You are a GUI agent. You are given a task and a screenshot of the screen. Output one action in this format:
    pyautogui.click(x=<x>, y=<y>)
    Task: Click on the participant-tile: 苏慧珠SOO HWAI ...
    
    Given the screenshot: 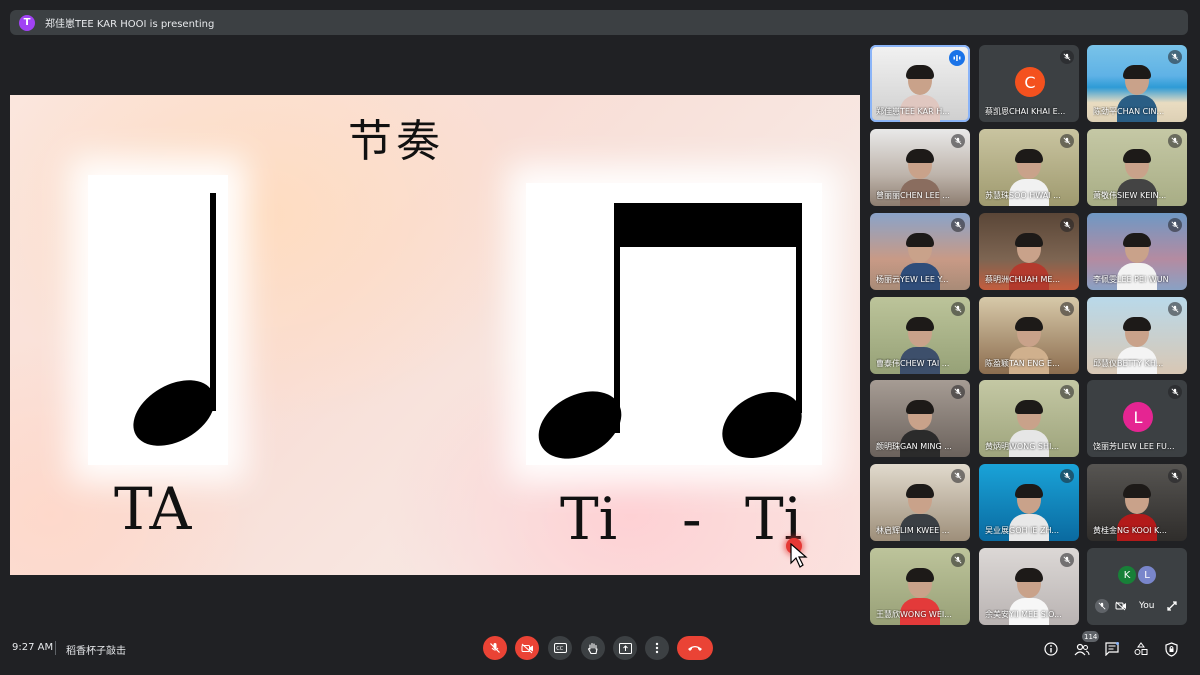 What is the action you would take?
    pyautogui.click(x=1029, y=167)
    